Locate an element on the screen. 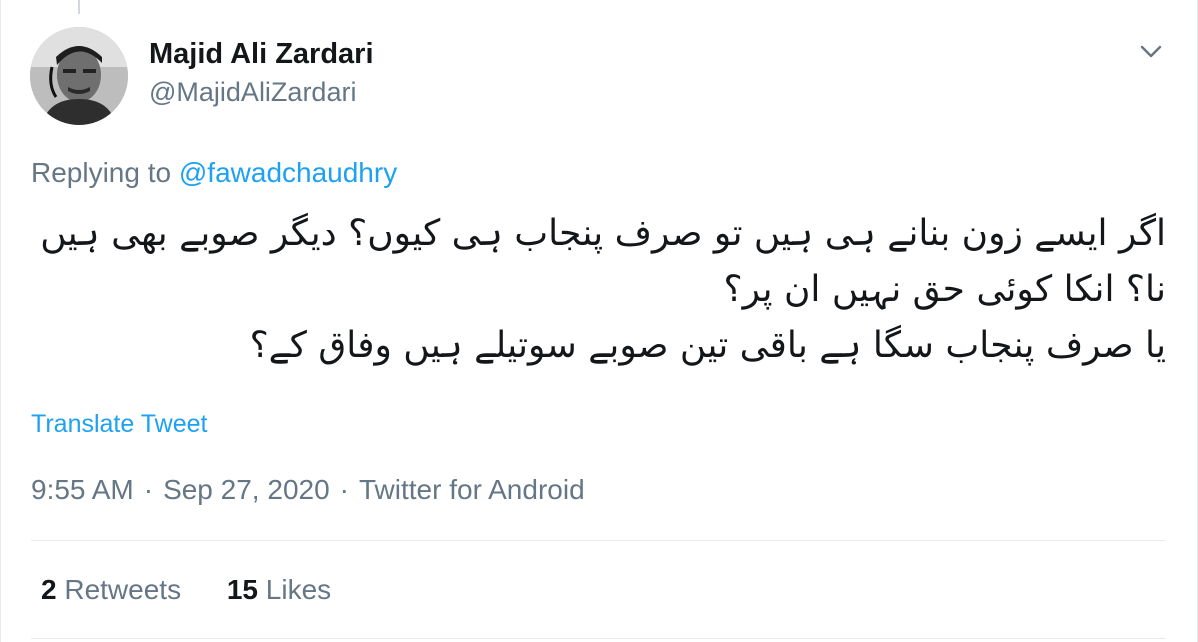  tweet-meta: 9:55 AM · Sep 27, 2020 · Twitter for Android is located at coordinates (308, 490).